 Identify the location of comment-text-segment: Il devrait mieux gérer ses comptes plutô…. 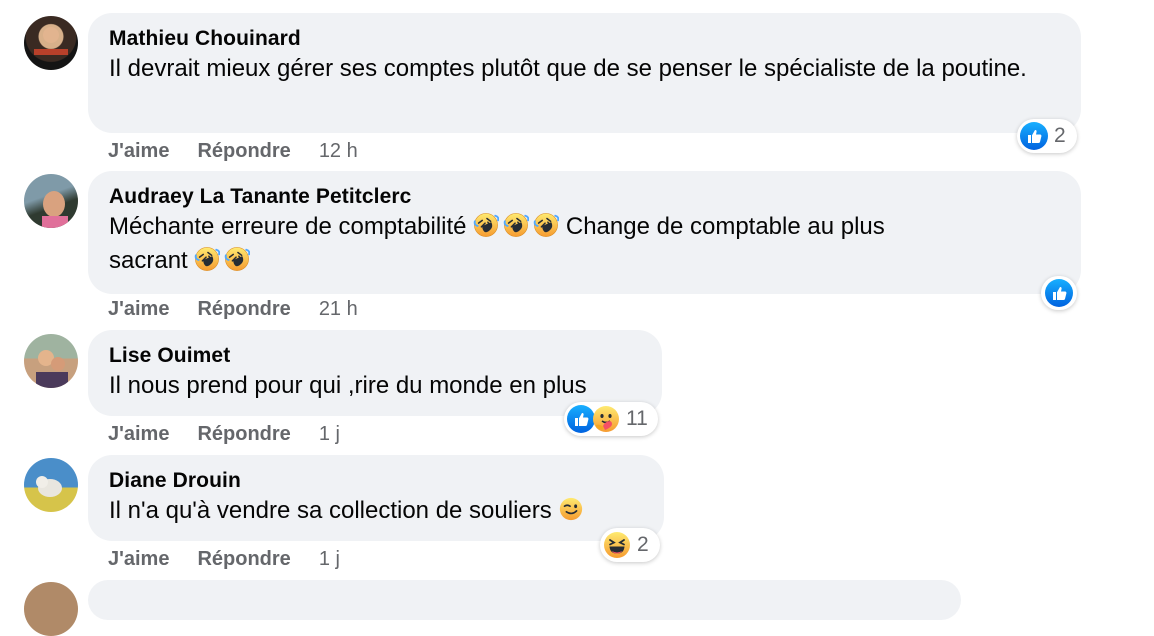
(568, 68).